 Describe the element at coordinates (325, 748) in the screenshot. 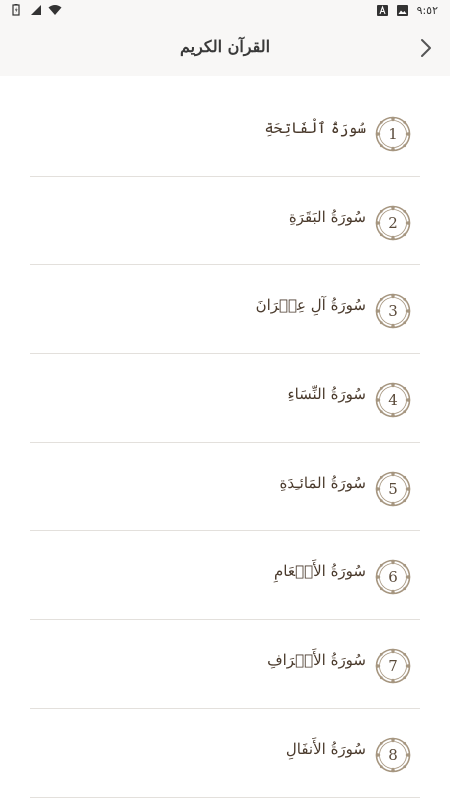

I see `surah-name: سُورَةُ الأَنفَالِ` at that location.